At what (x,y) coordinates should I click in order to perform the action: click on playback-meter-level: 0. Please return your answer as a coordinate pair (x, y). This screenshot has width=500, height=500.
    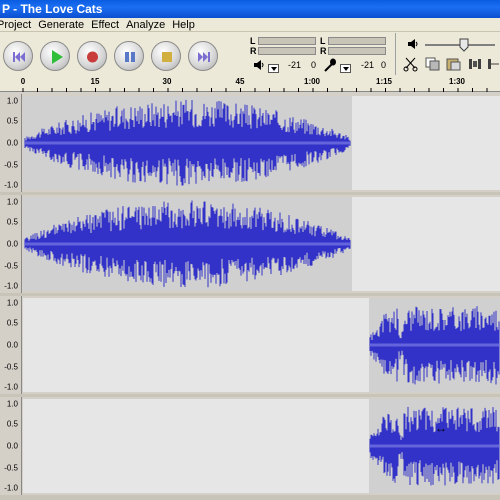
    Looking at the image, I should click on (314, 65).